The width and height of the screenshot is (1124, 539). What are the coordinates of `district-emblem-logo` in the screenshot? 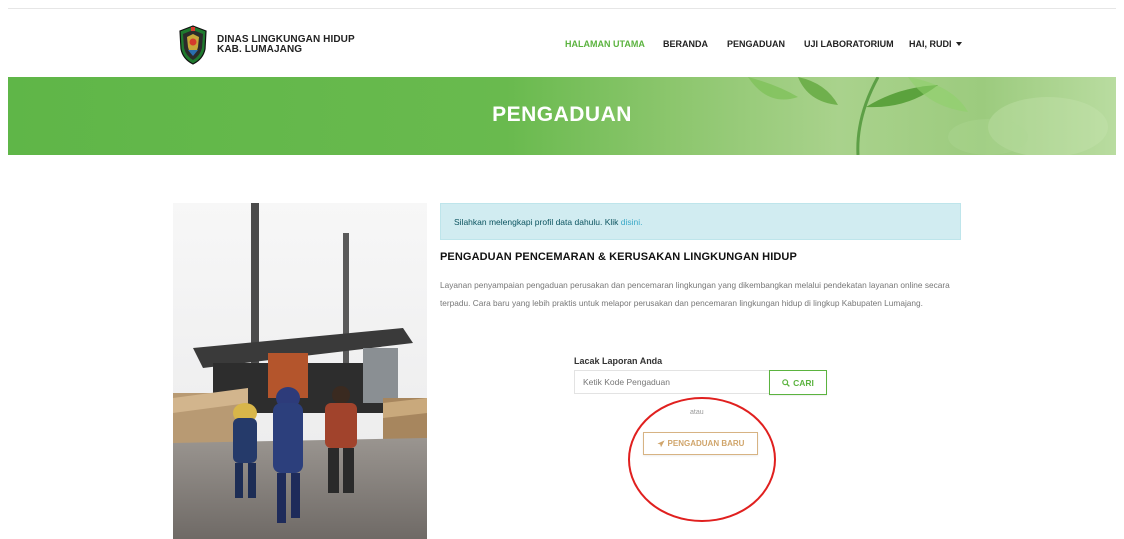 It's located at (193, 45).